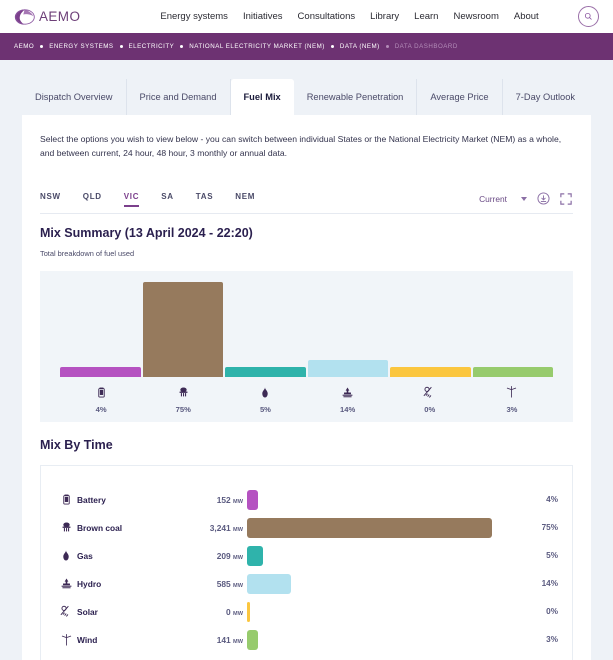 Image resolution: width=613 pixels, height=660 pixels. I want to click on row-percentage-brown-coal: 75%, so click(549, 528).